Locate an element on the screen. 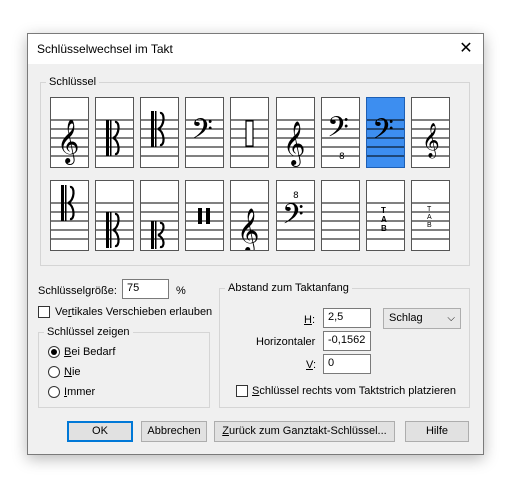 The image size is (515, 487). treble-8va-clef-icon: 𝄞 is located at coordinates (295, 143).